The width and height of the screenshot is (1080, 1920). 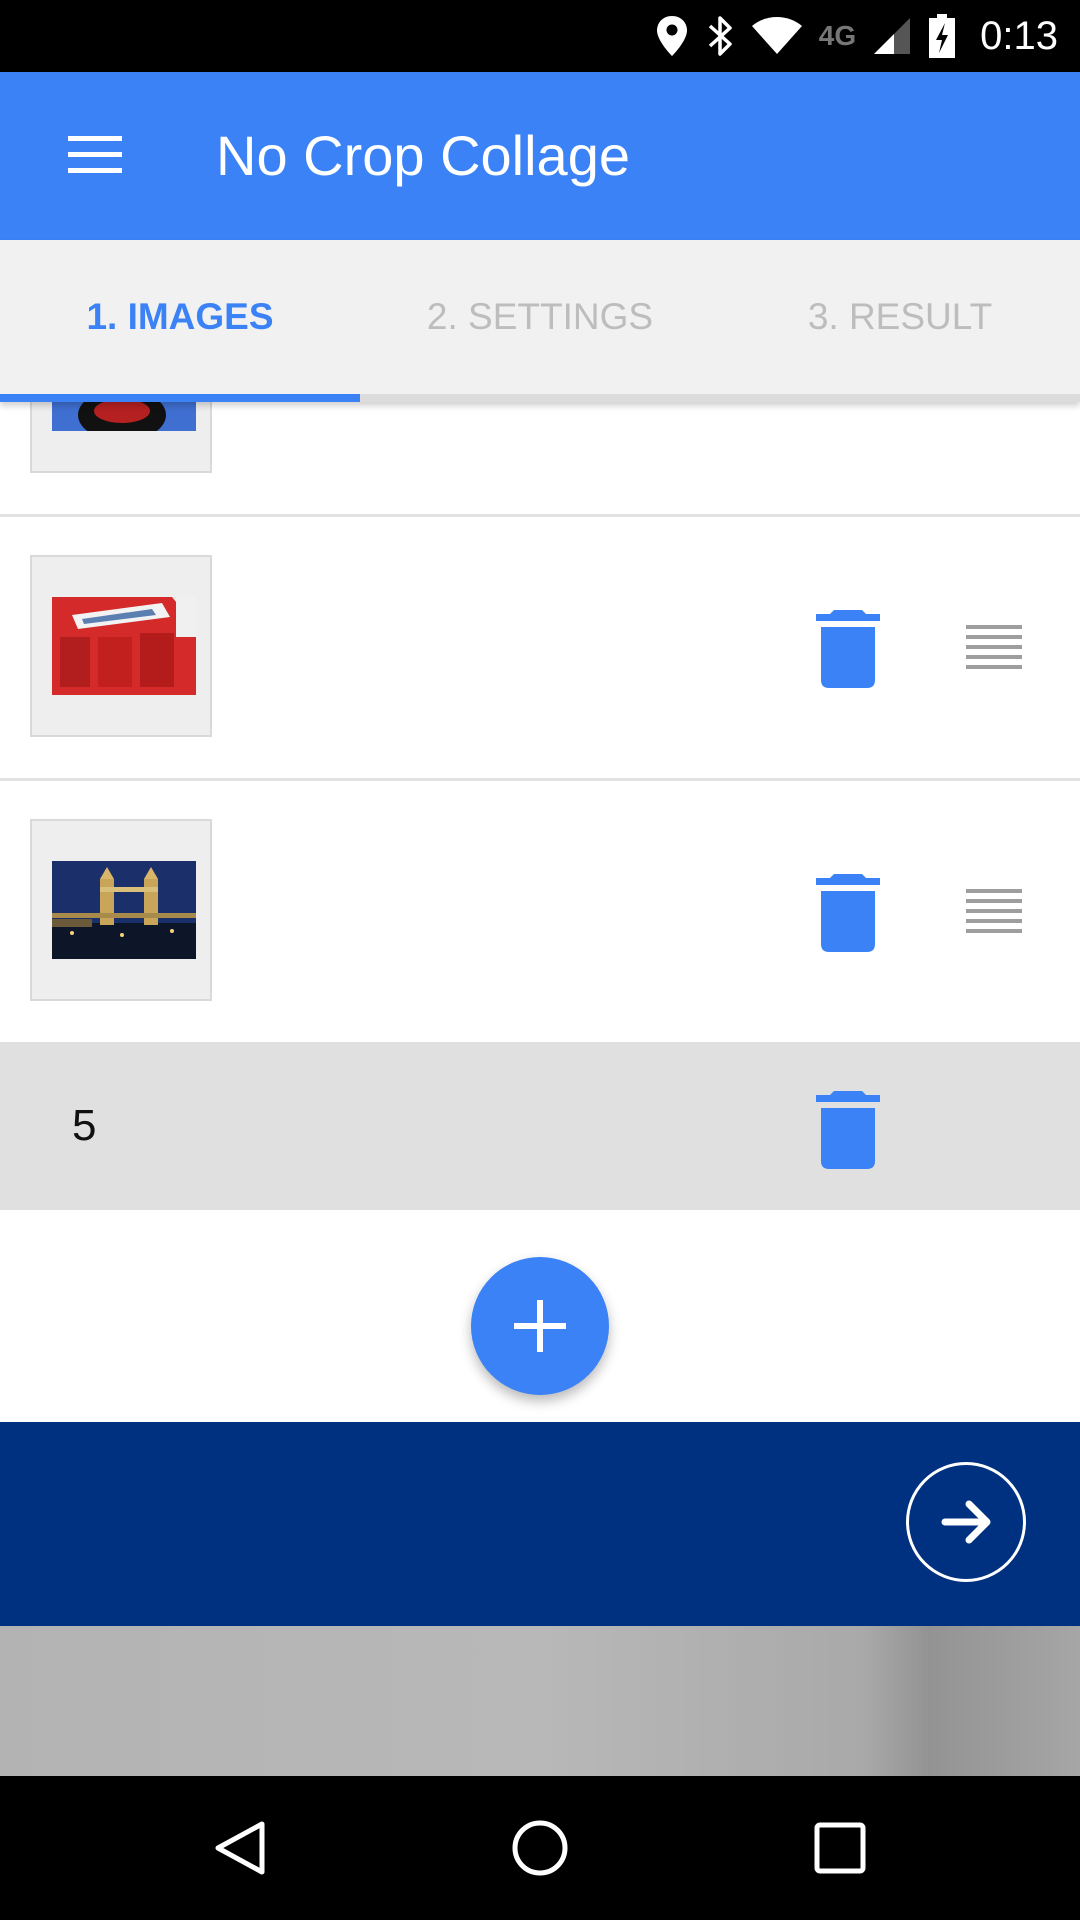 What do you see at coordinates (180, 398) in the screenshot?
I see `tab-indicator` at bounding box center [180, 398].